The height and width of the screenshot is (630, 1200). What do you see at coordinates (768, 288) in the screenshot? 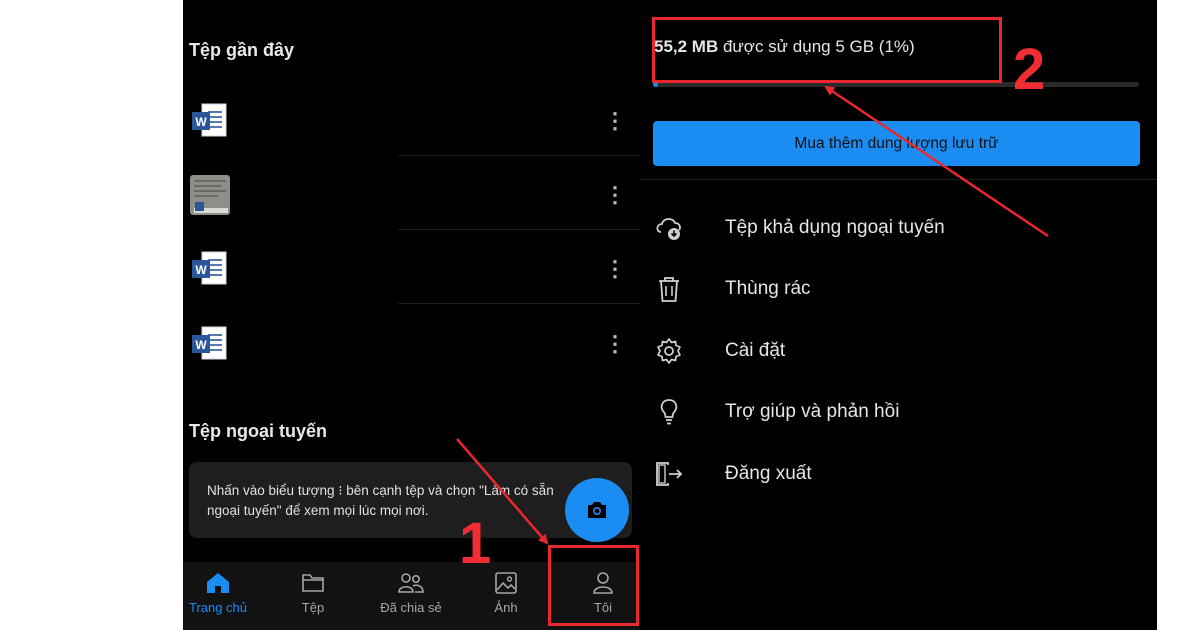
I see `menu-item-label: Thùng rác` at bounding box center [768, 288].